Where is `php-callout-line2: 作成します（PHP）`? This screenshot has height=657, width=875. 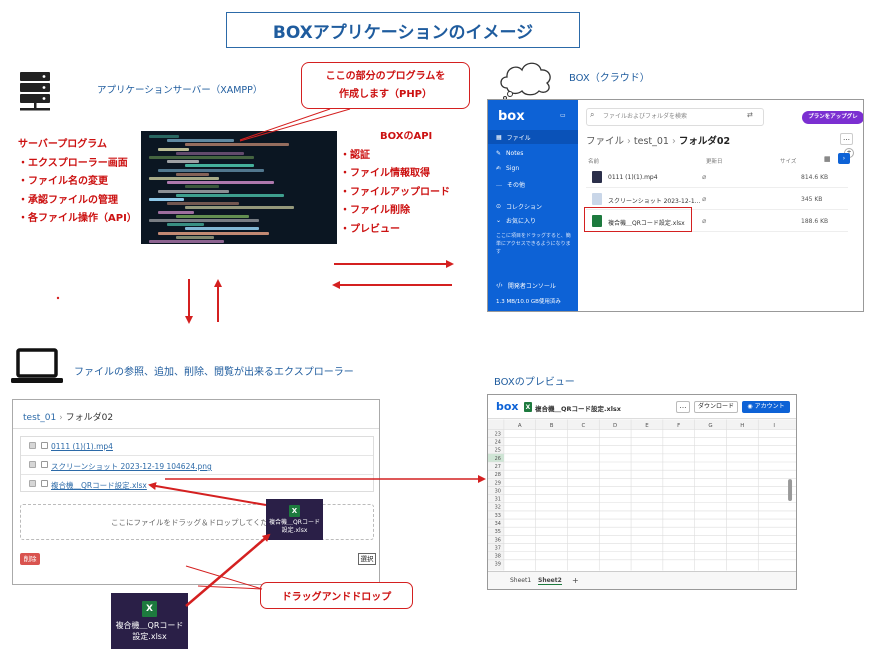 php-callout-line2: 作成します（PHP） is located at coordinates (385, 94).